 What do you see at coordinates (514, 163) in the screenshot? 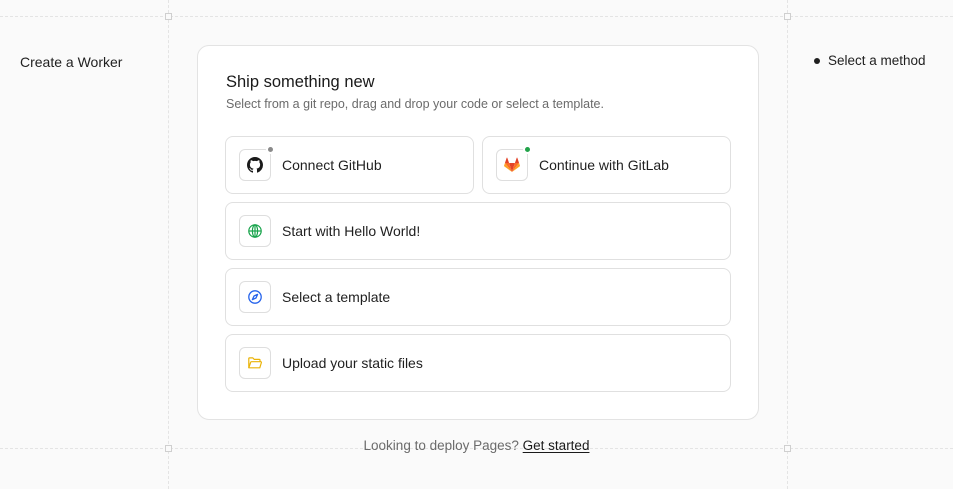
I see `gitlab-icon` at bounding box center [514, 163].